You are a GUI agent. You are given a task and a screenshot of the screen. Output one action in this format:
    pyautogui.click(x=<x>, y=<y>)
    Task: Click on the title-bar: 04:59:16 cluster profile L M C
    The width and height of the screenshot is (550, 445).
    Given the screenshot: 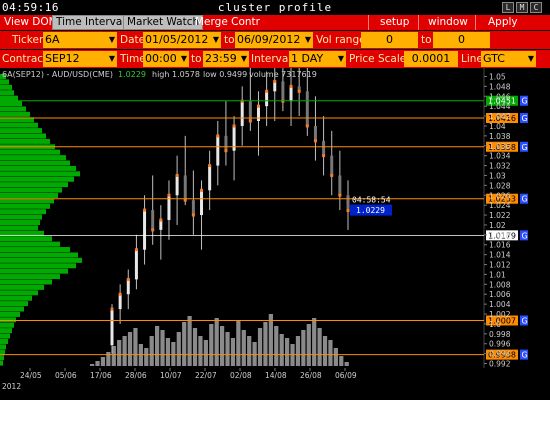 What is the action you would take?
    pyautogui.click(x=275, y=7)
    